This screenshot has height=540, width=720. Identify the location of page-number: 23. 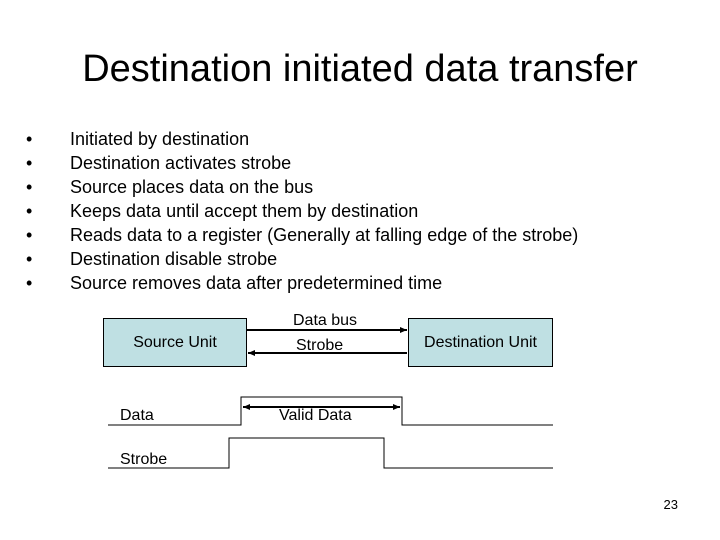
(670, 504).